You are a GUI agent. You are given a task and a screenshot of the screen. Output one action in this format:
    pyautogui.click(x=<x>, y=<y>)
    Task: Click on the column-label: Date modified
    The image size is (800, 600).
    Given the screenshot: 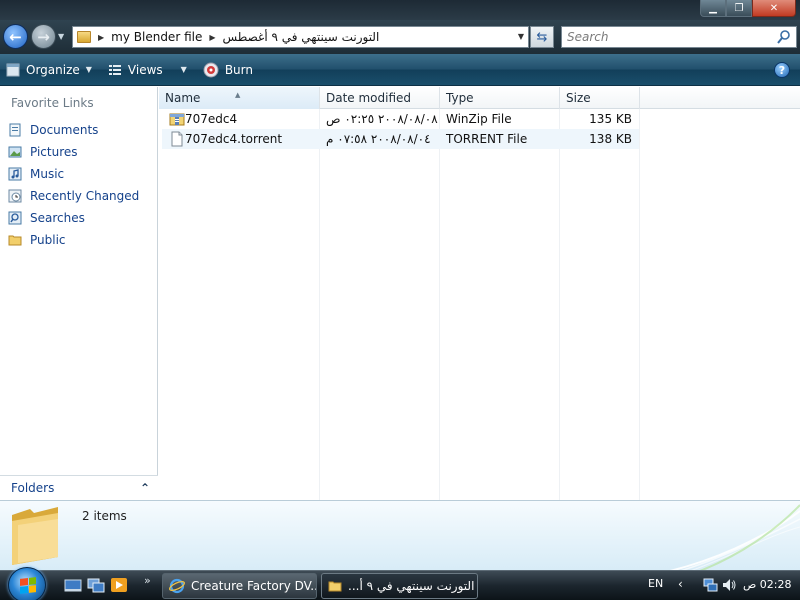 What is the action you would take?
    pyautogui.click(x=369, y=98)
    